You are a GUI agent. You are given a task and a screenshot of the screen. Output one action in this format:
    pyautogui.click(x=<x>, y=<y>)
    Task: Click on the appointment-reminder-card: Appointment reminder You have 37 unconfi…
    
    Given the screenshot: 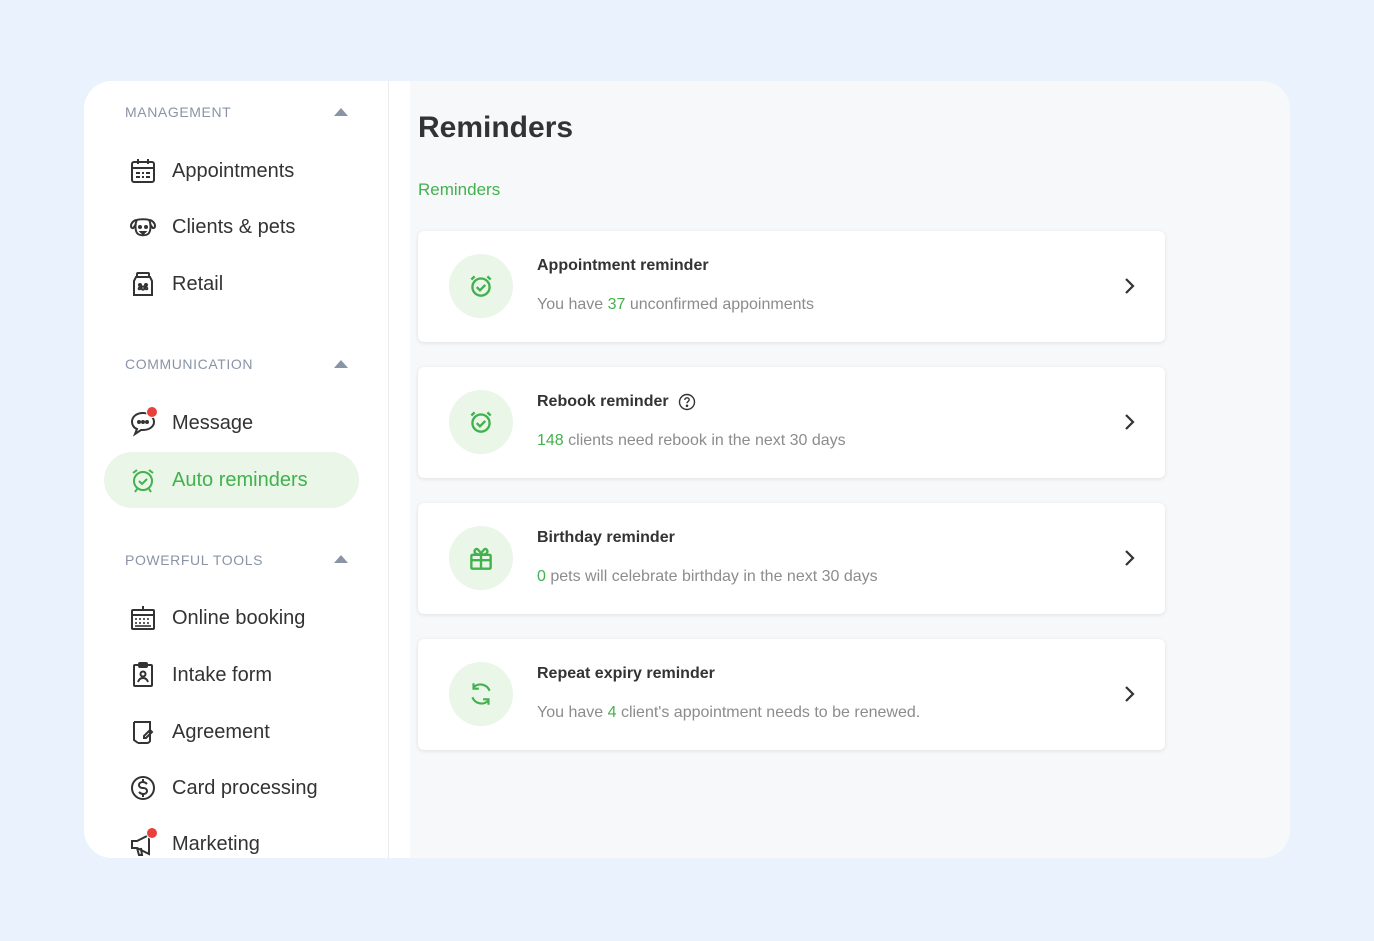 What is the action you would take?
    pyautogui.click(x=791, y=286)
    